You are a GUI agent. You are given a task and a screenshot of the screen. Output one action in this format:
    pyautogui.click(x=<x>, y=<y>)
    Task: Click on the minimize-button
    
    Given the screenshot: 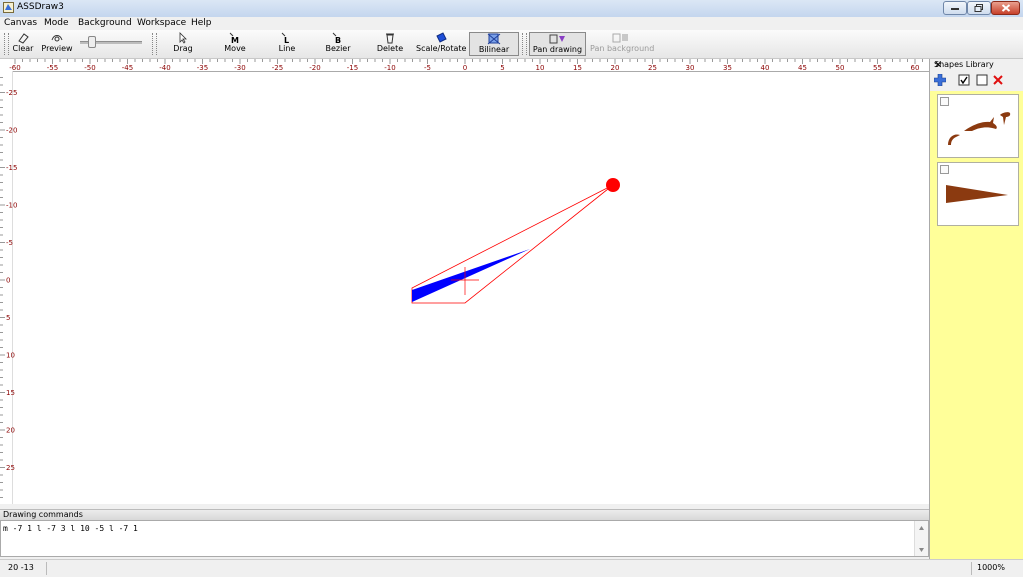 What is the action you would take?
    pyautogui.click(x=955, y=8)
    